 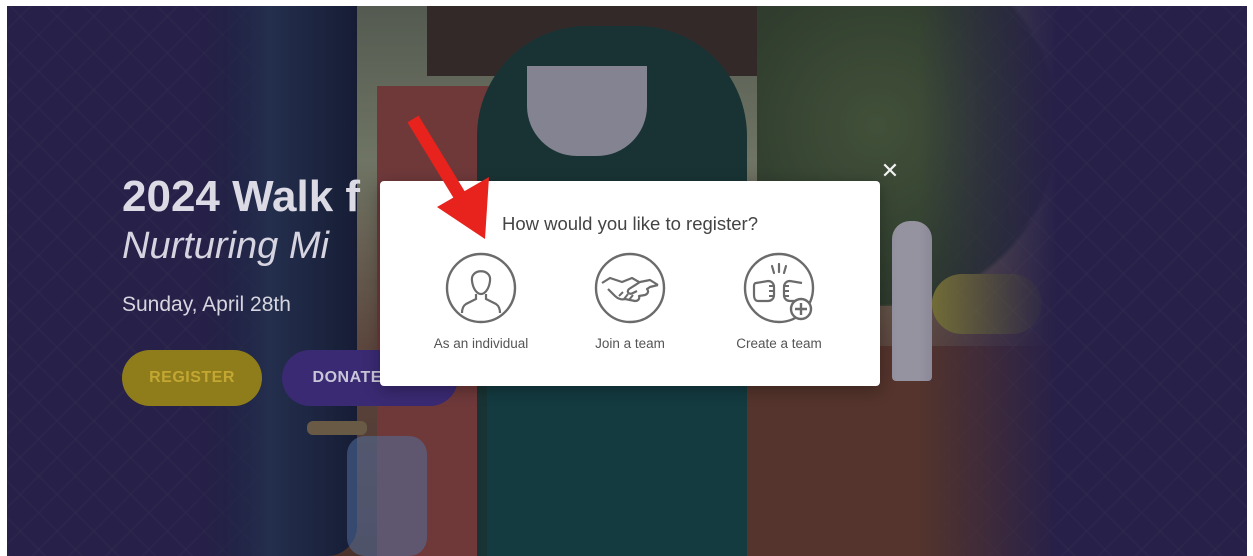 I want to click on person-icon, so click(x=481, y=288).